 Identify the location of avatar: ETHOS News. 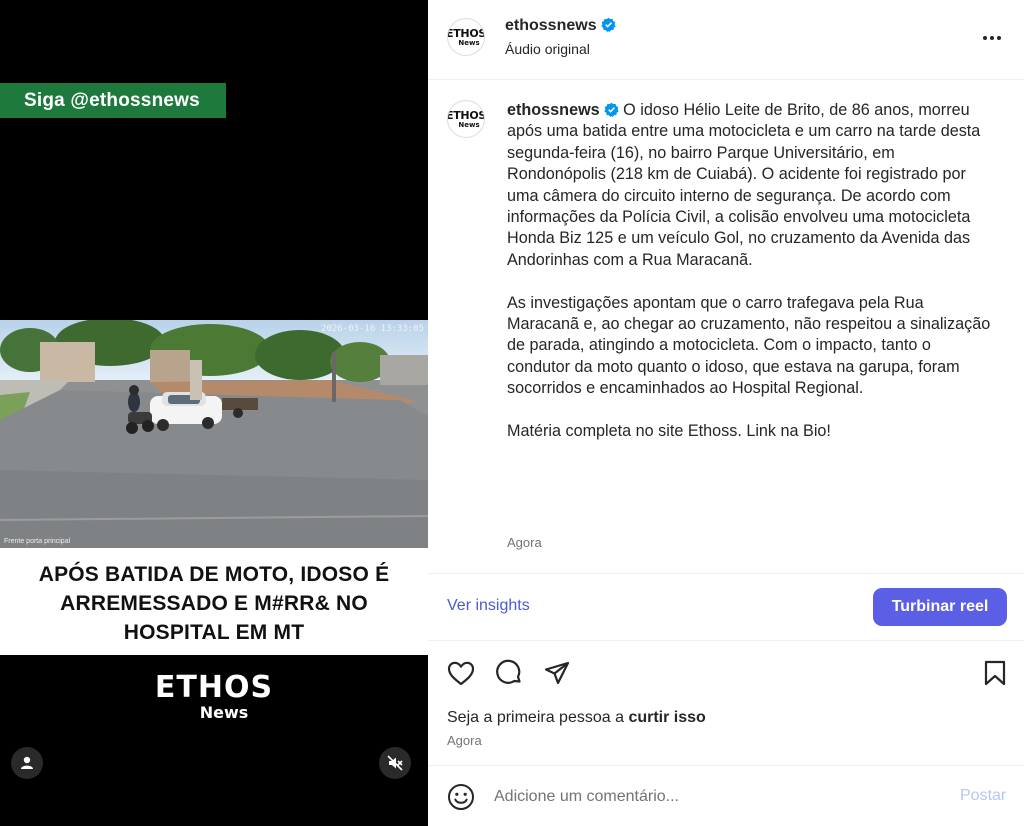
(466, 37).